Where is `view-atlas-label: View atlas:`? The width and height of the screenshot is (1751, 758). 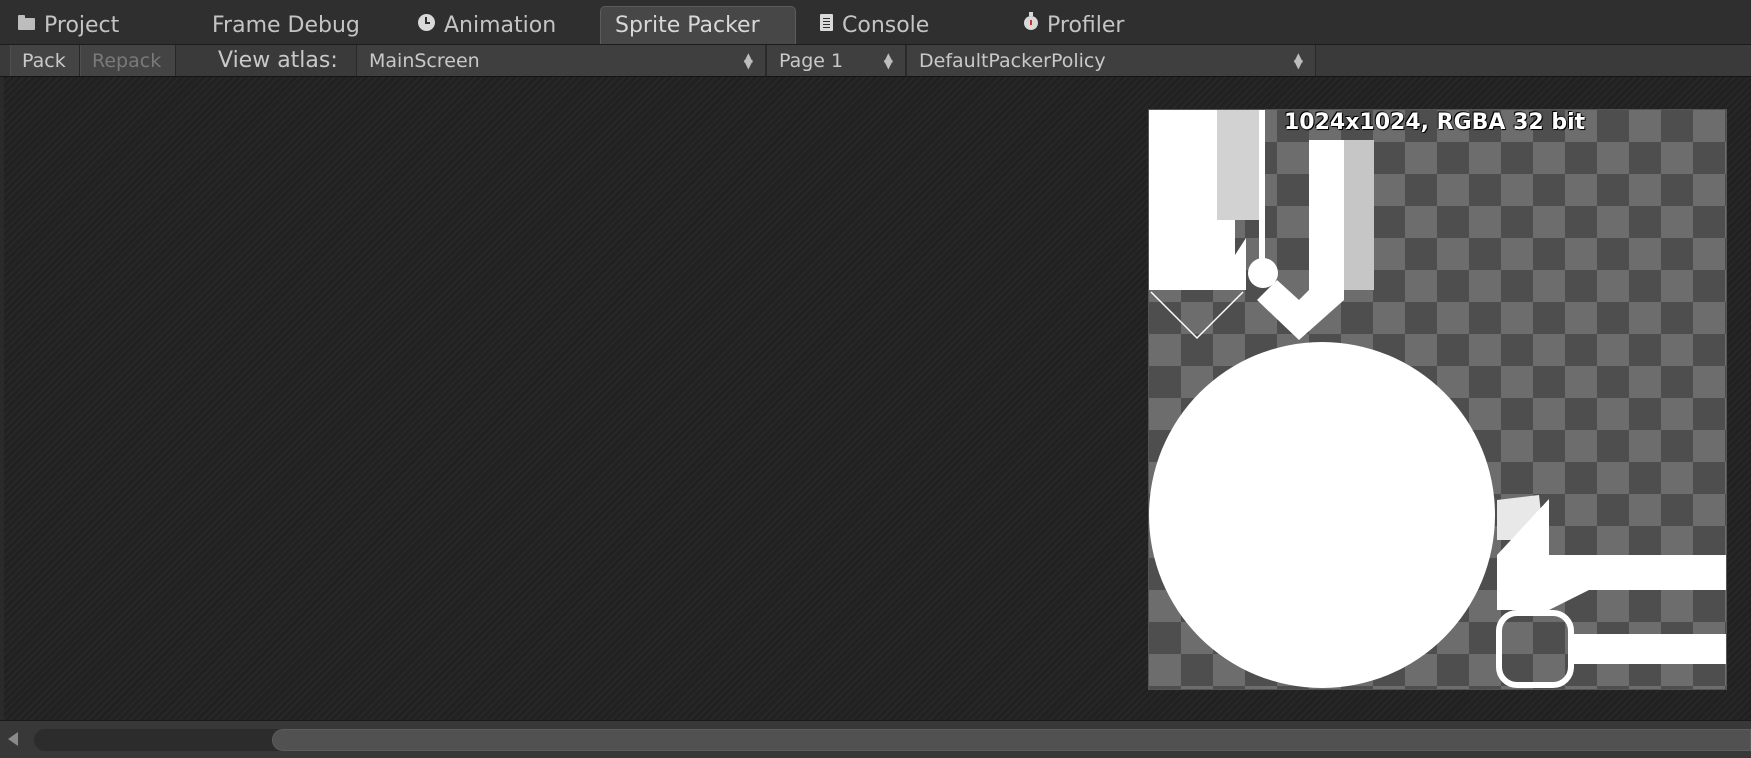 view-atlas-label: View atlas: is located at coordinates (278, 60).